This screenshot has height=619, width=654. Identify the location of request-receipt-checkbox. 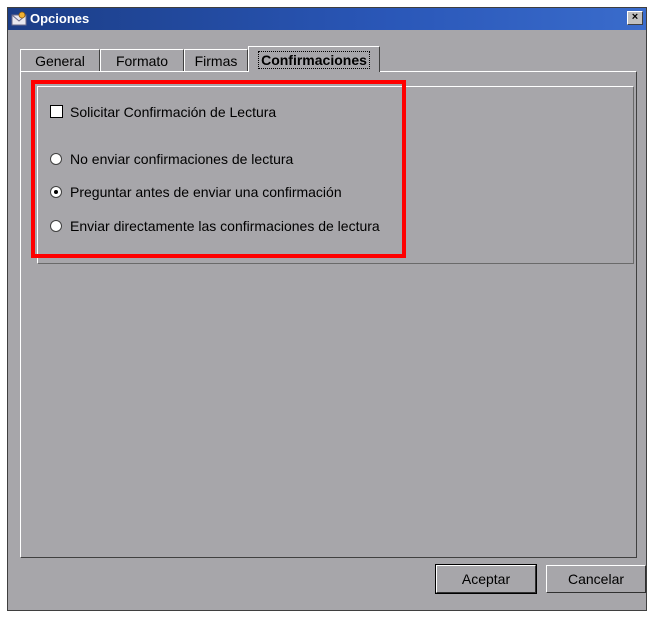
(56, 111).